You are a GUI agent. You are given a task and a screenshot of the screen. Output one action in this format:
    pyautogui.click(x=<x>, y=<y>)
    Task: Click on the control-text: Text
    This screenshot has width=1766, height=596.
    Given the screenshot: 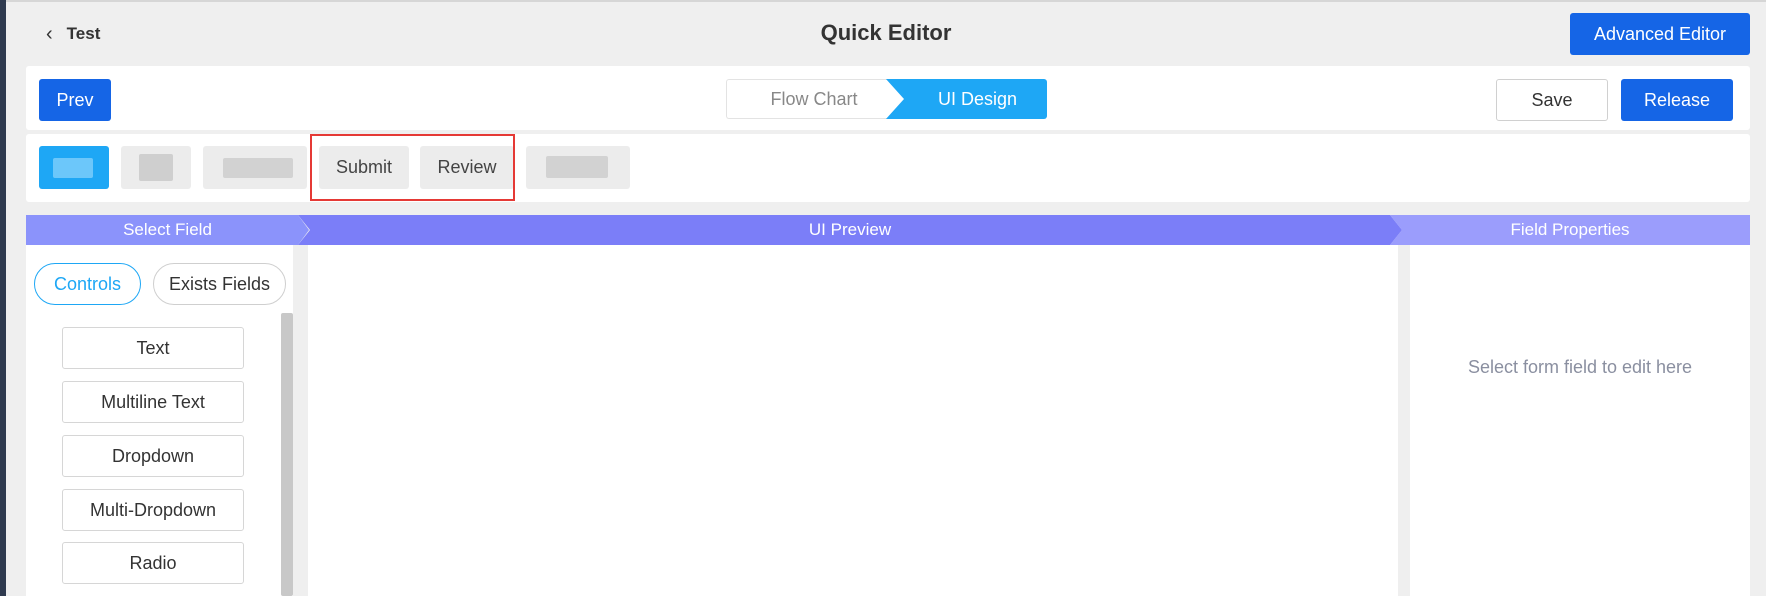 What is the action you would take?
    pyautogui.click(x=153, y=348)
    